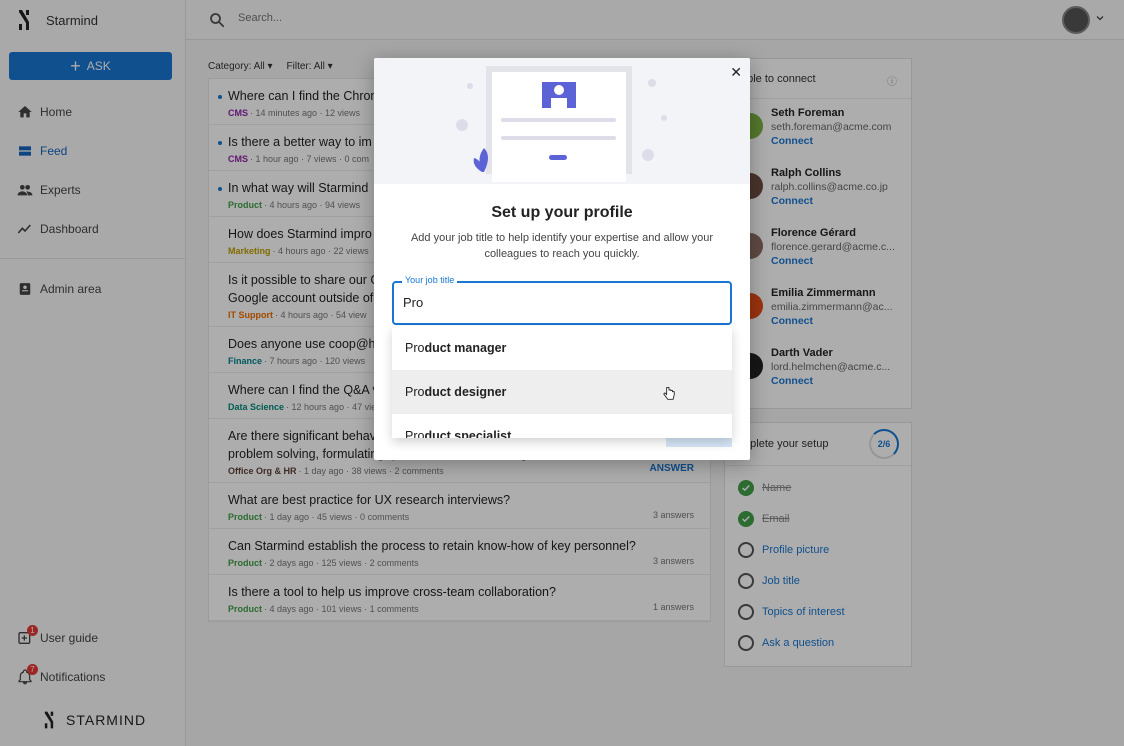  Describe the element at coordinates (736, 72) in the screenshot. I see `close-icon: ✕` at that location.